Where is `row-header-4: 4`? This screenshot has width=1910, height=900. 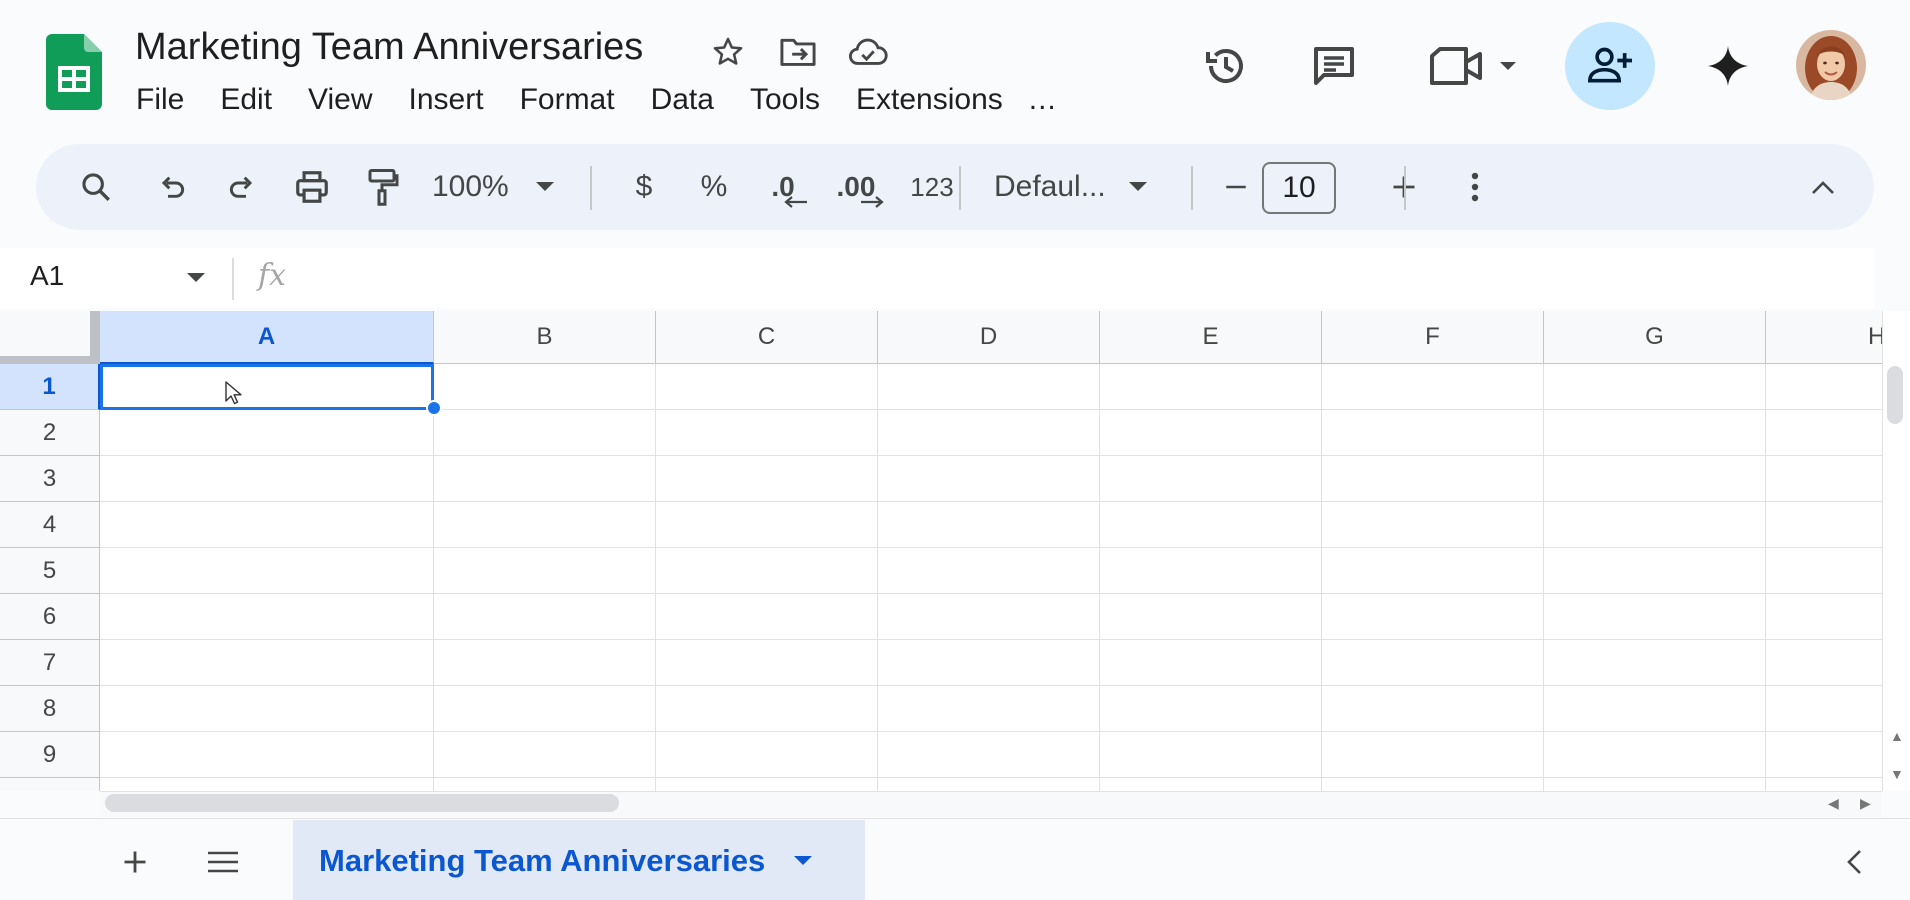
row-header-4: 4 is located at coordinates (50, 525).